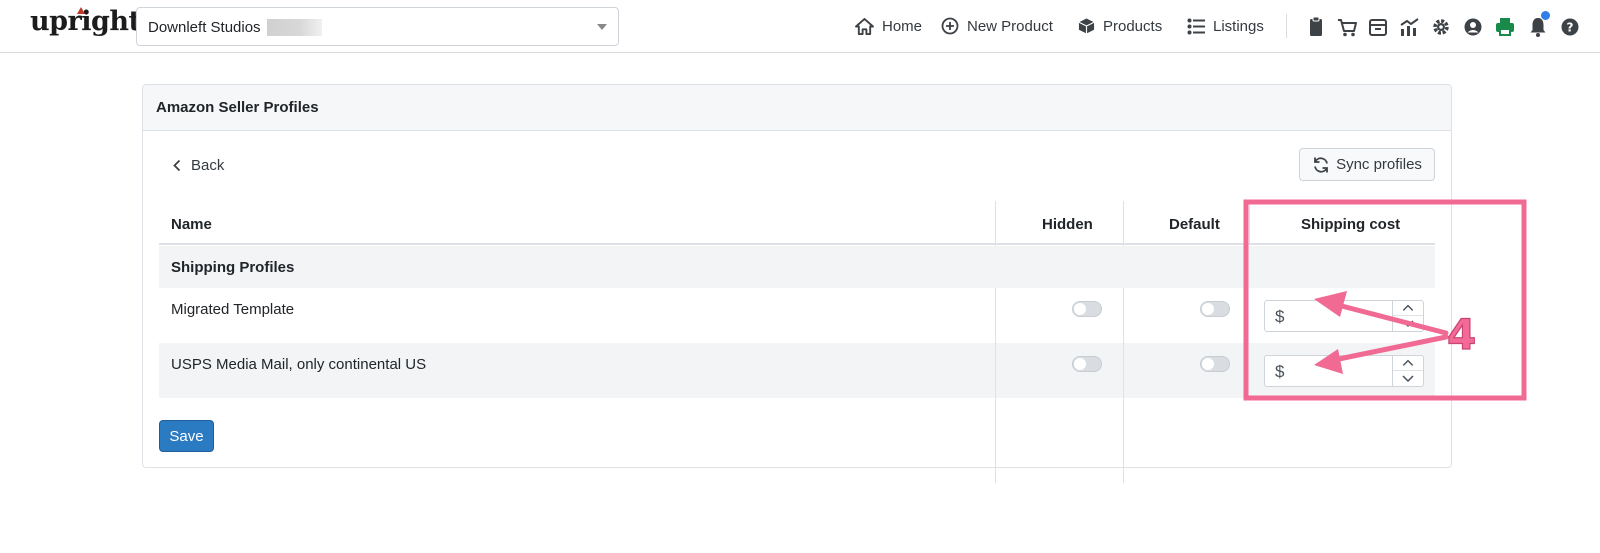  I want to click on nav-listings-link: Listings, so click(1225, 26).